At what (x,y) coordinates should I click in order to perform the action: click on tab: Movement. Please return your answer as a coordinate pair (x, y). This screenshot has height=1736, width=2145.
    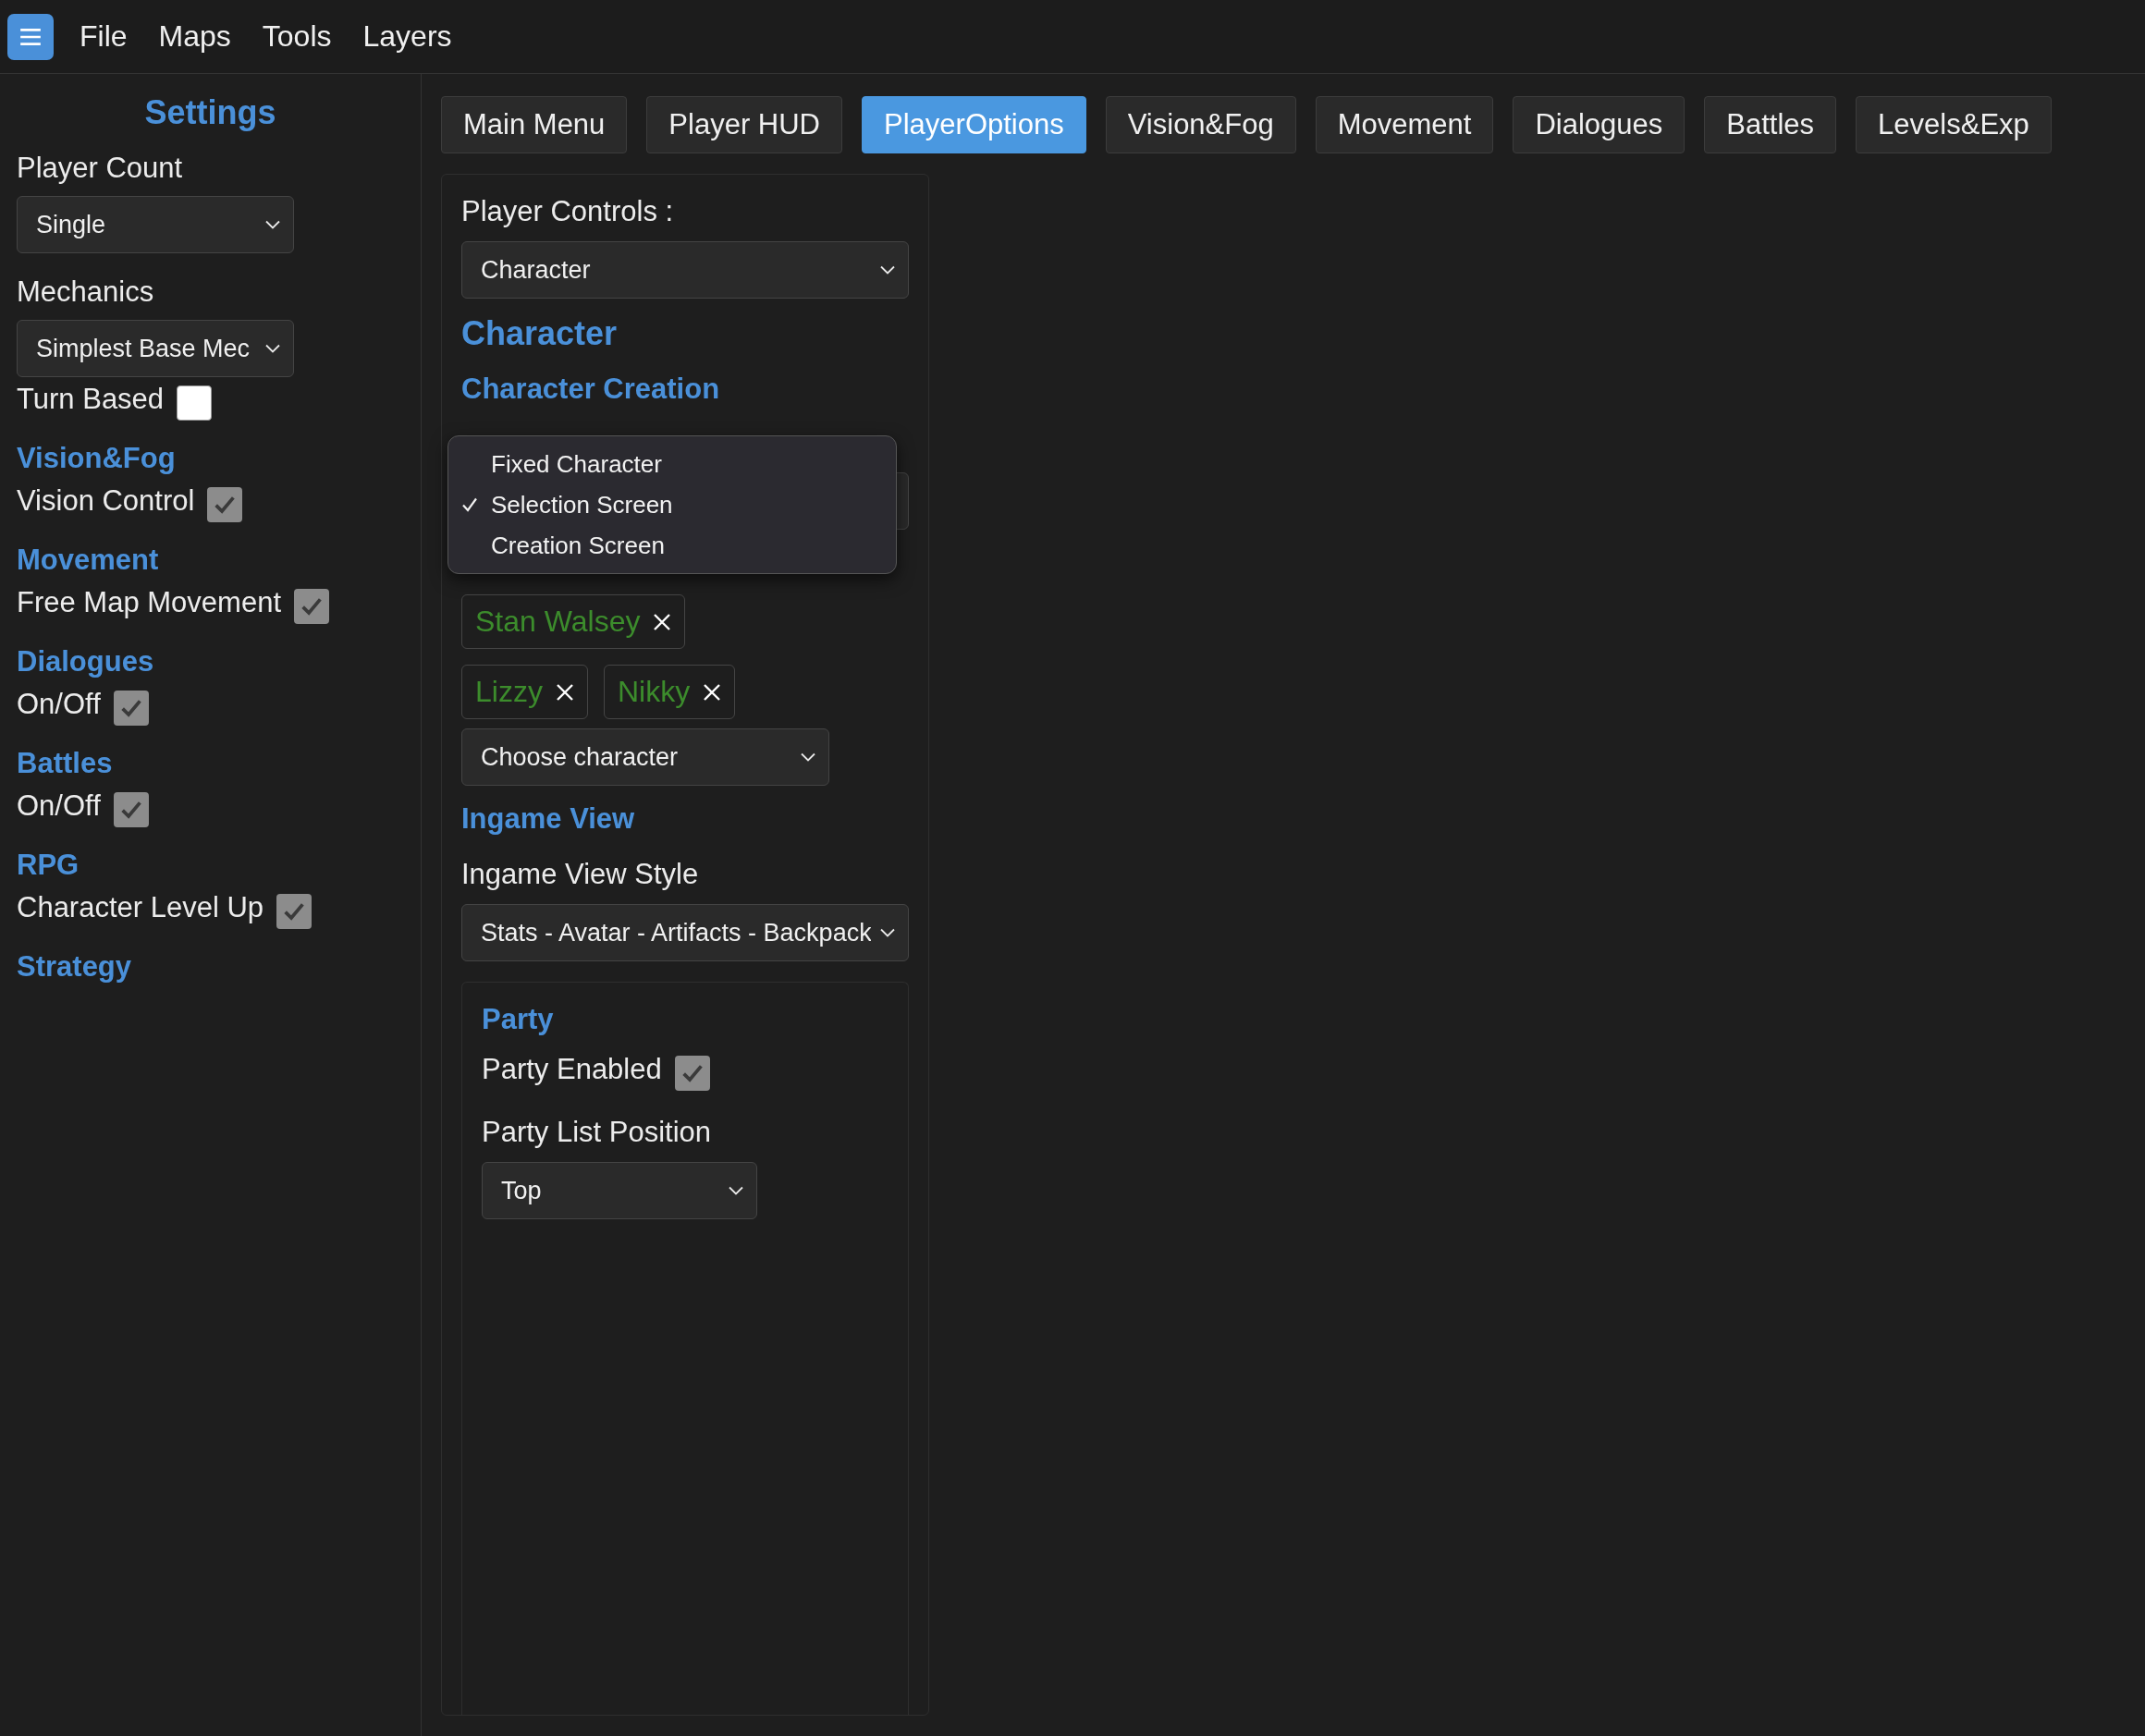
    Looking at the image, I should click on (1404, 124).